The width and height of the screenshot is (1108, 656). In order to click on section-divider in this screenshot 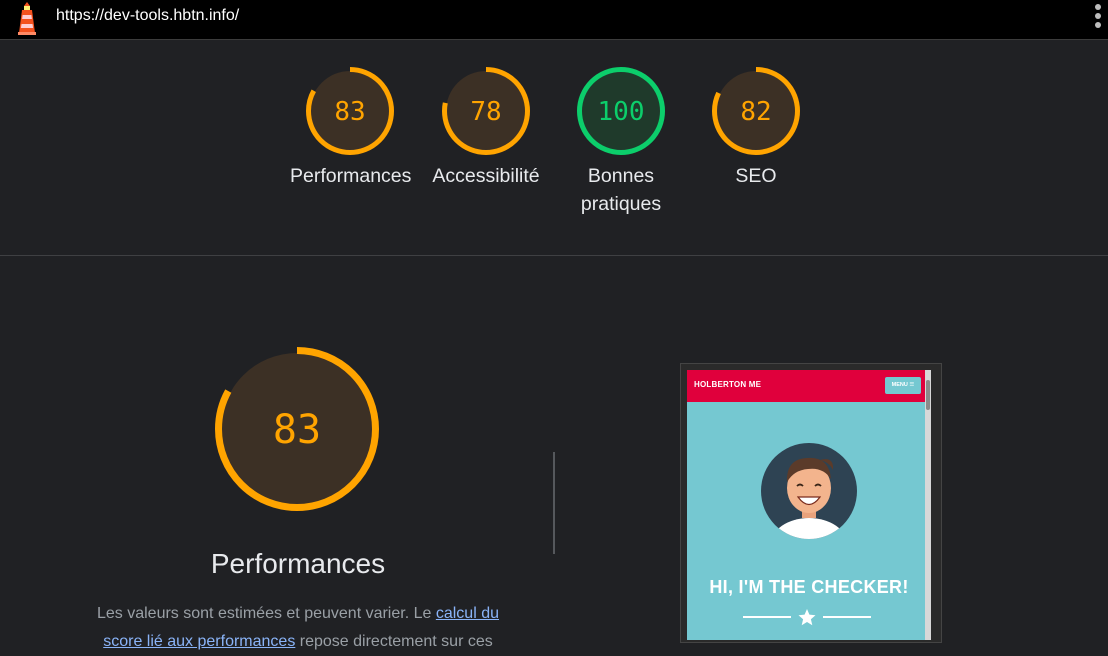, I will do `click(554, 255)`.